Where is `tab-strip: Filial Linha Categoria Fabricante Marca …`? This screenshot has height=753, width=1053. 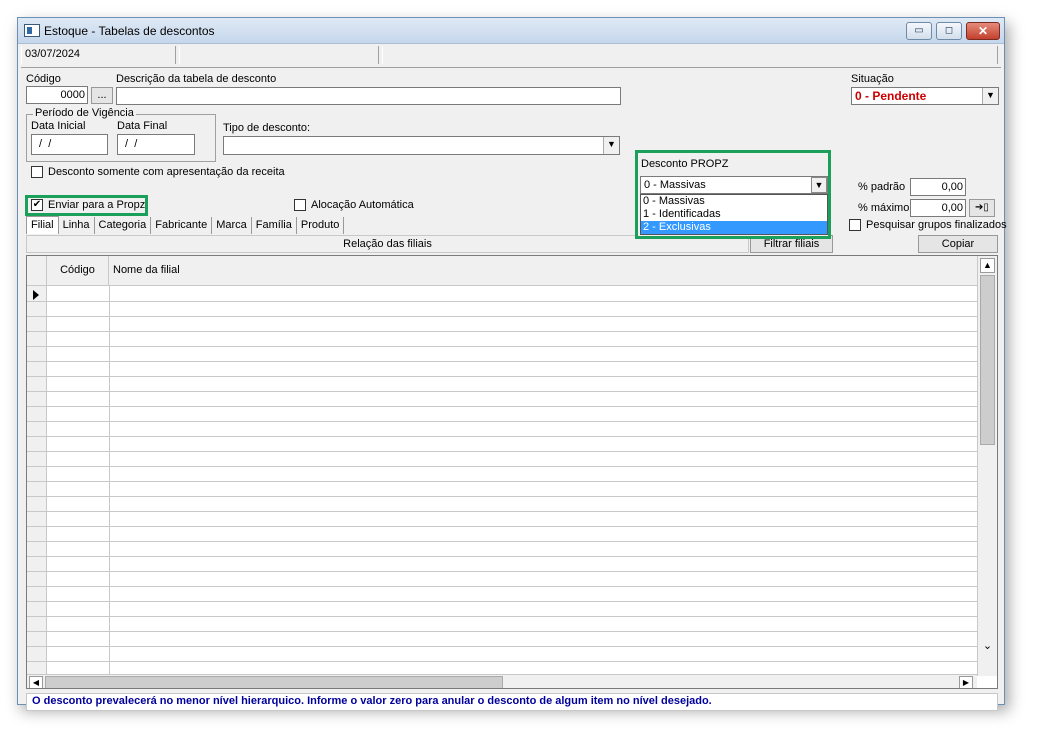
tab-strip: Filial Linha Categoria Fabricante Marca … is located at coordinates (185, 225).